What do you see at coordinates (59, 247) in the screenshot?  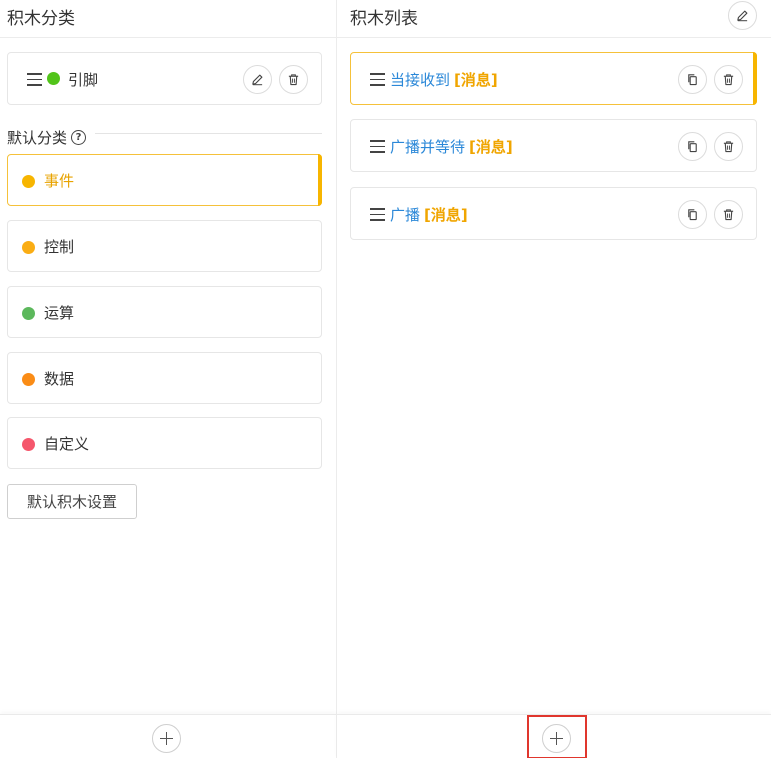 I see `category-label: 控制` at bounding box center [59, 247].